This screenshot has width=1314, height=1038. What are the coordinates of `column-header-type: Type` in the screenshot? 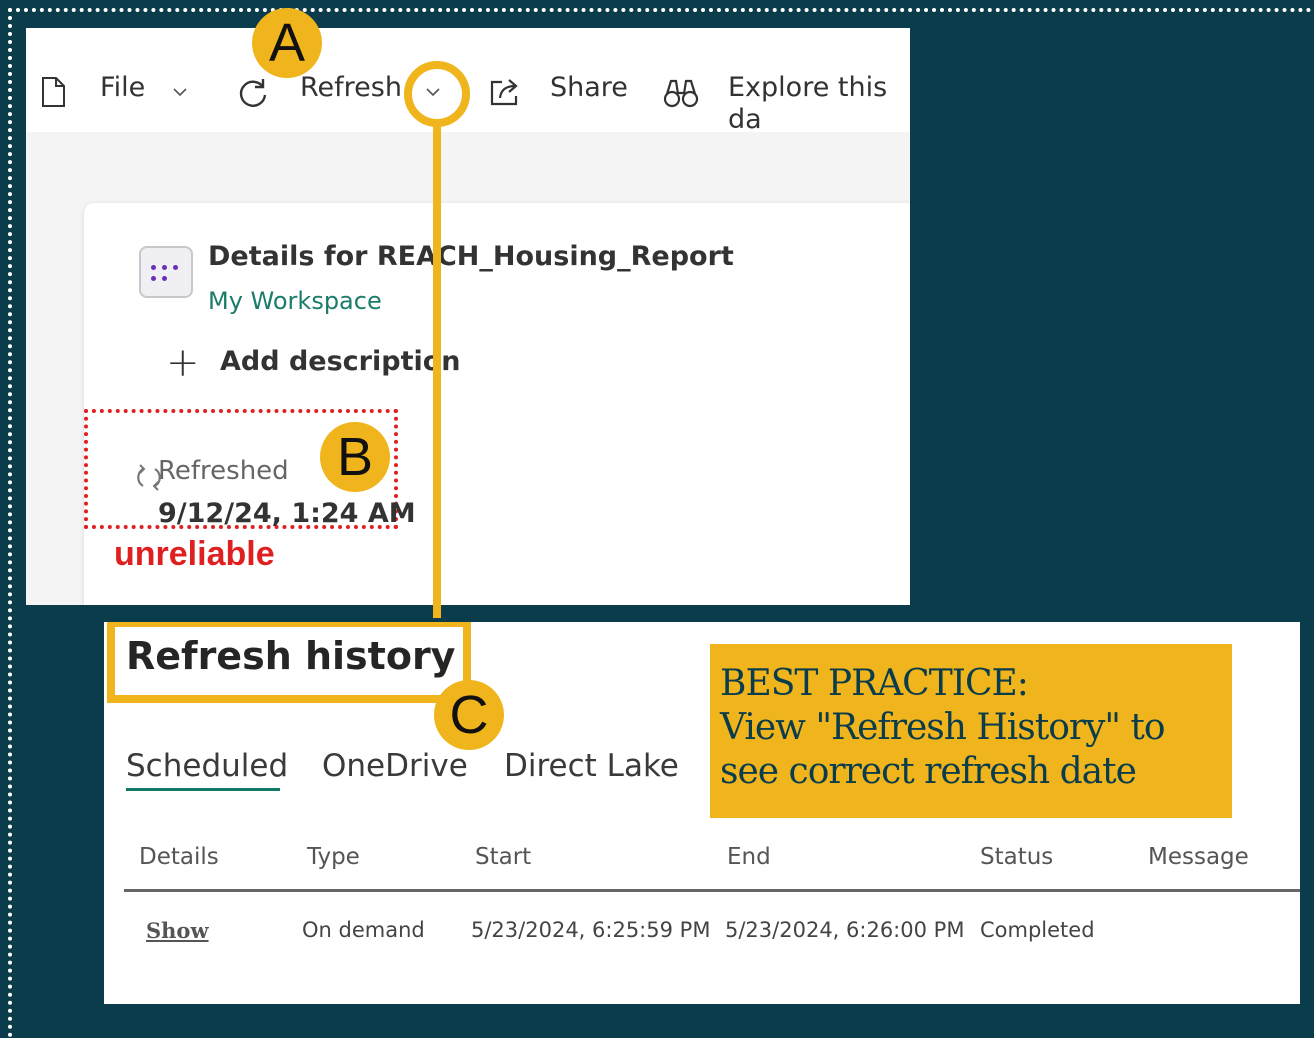 It's located at (333, 857).